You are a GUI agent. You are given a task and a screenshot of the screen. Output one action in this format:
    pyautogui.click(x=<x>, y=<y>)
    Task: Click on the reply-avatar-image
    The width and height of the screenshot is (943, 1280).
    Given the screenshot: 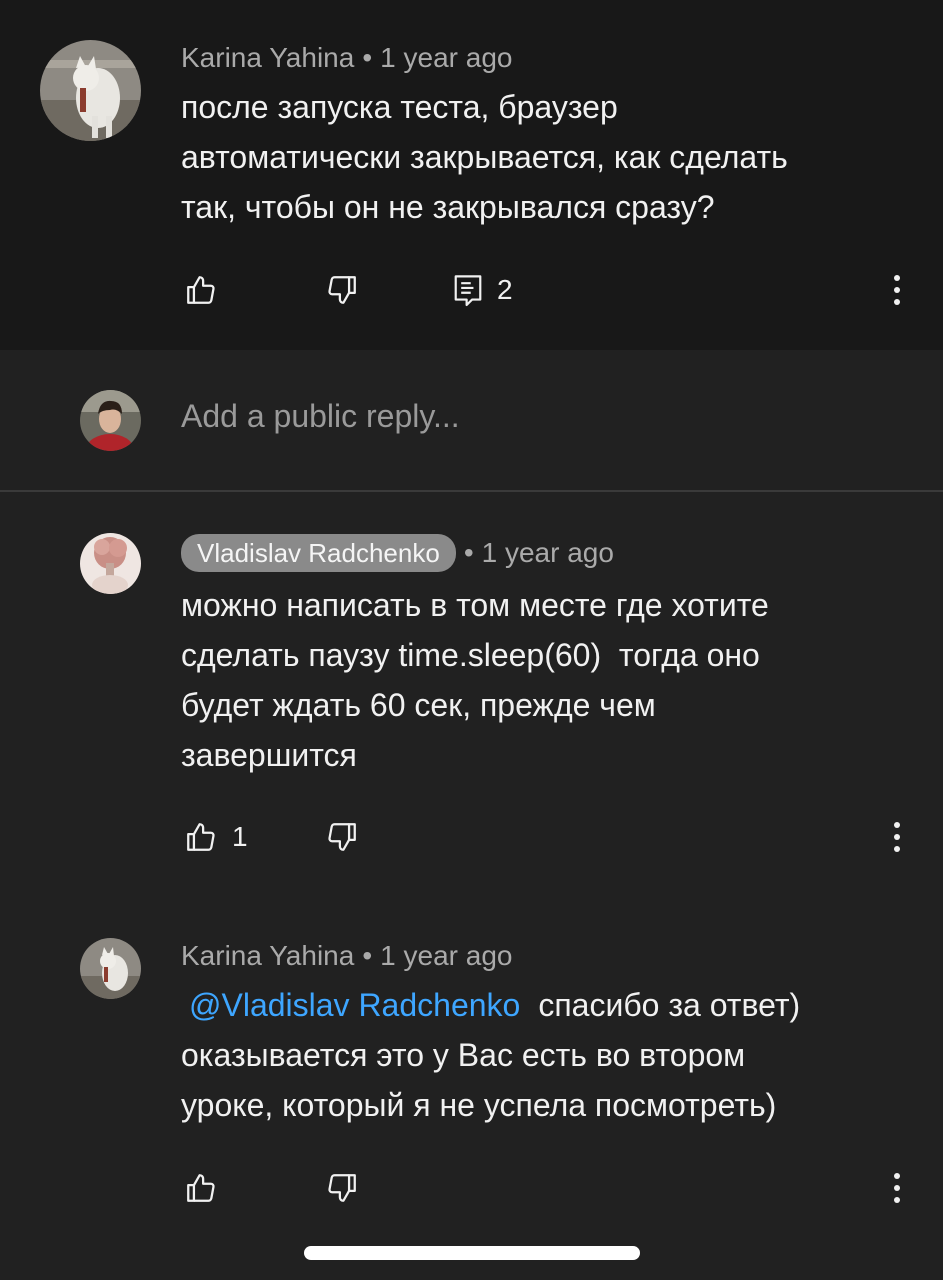 What is the action you would take?
    pyautogui.click(x=110, y=563)
    